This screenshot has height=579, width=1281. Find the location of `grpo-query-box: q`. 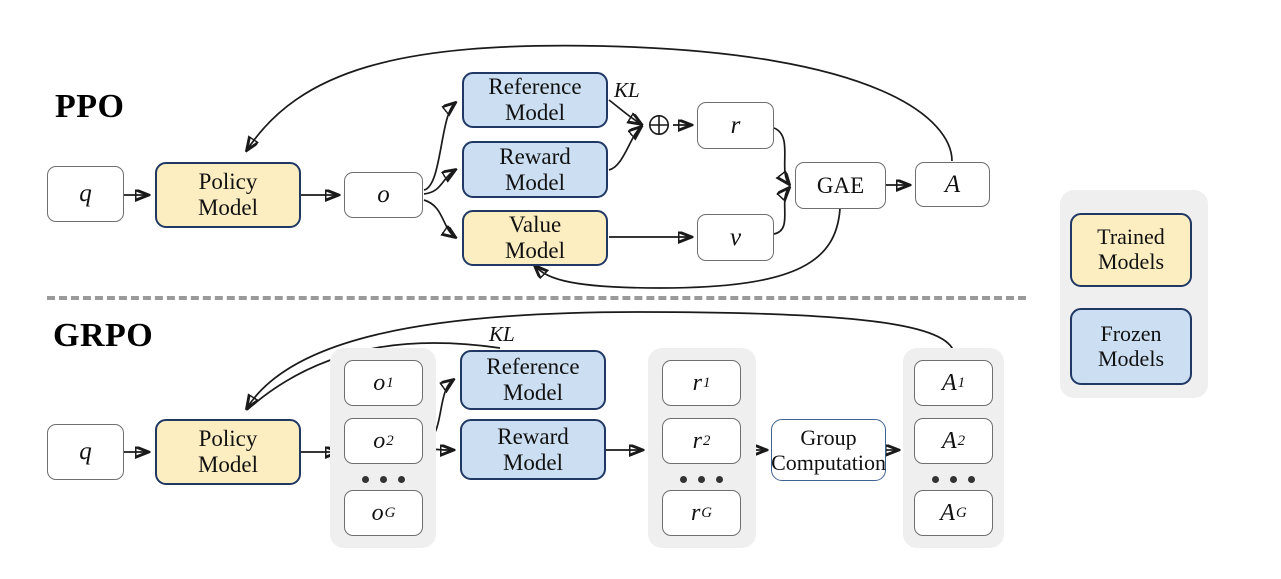

grpo-query-box: q is located at coordinates (85, 452).